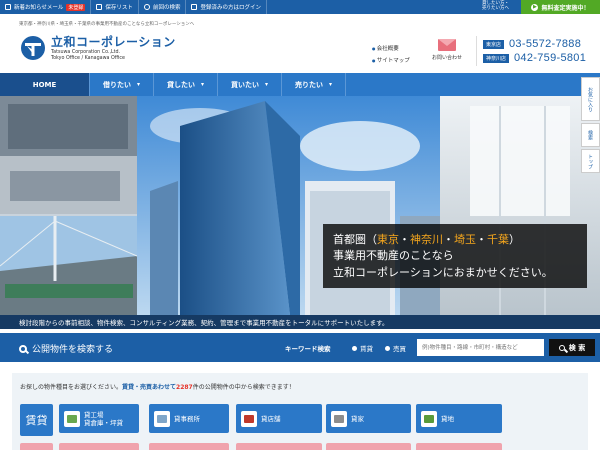 This screenshot has height=450, width=600. What do you see at coordinates (545, 44) in the screenshot?
I see `phone-number: 03-5572-7888` at bounding box center [545, 44].